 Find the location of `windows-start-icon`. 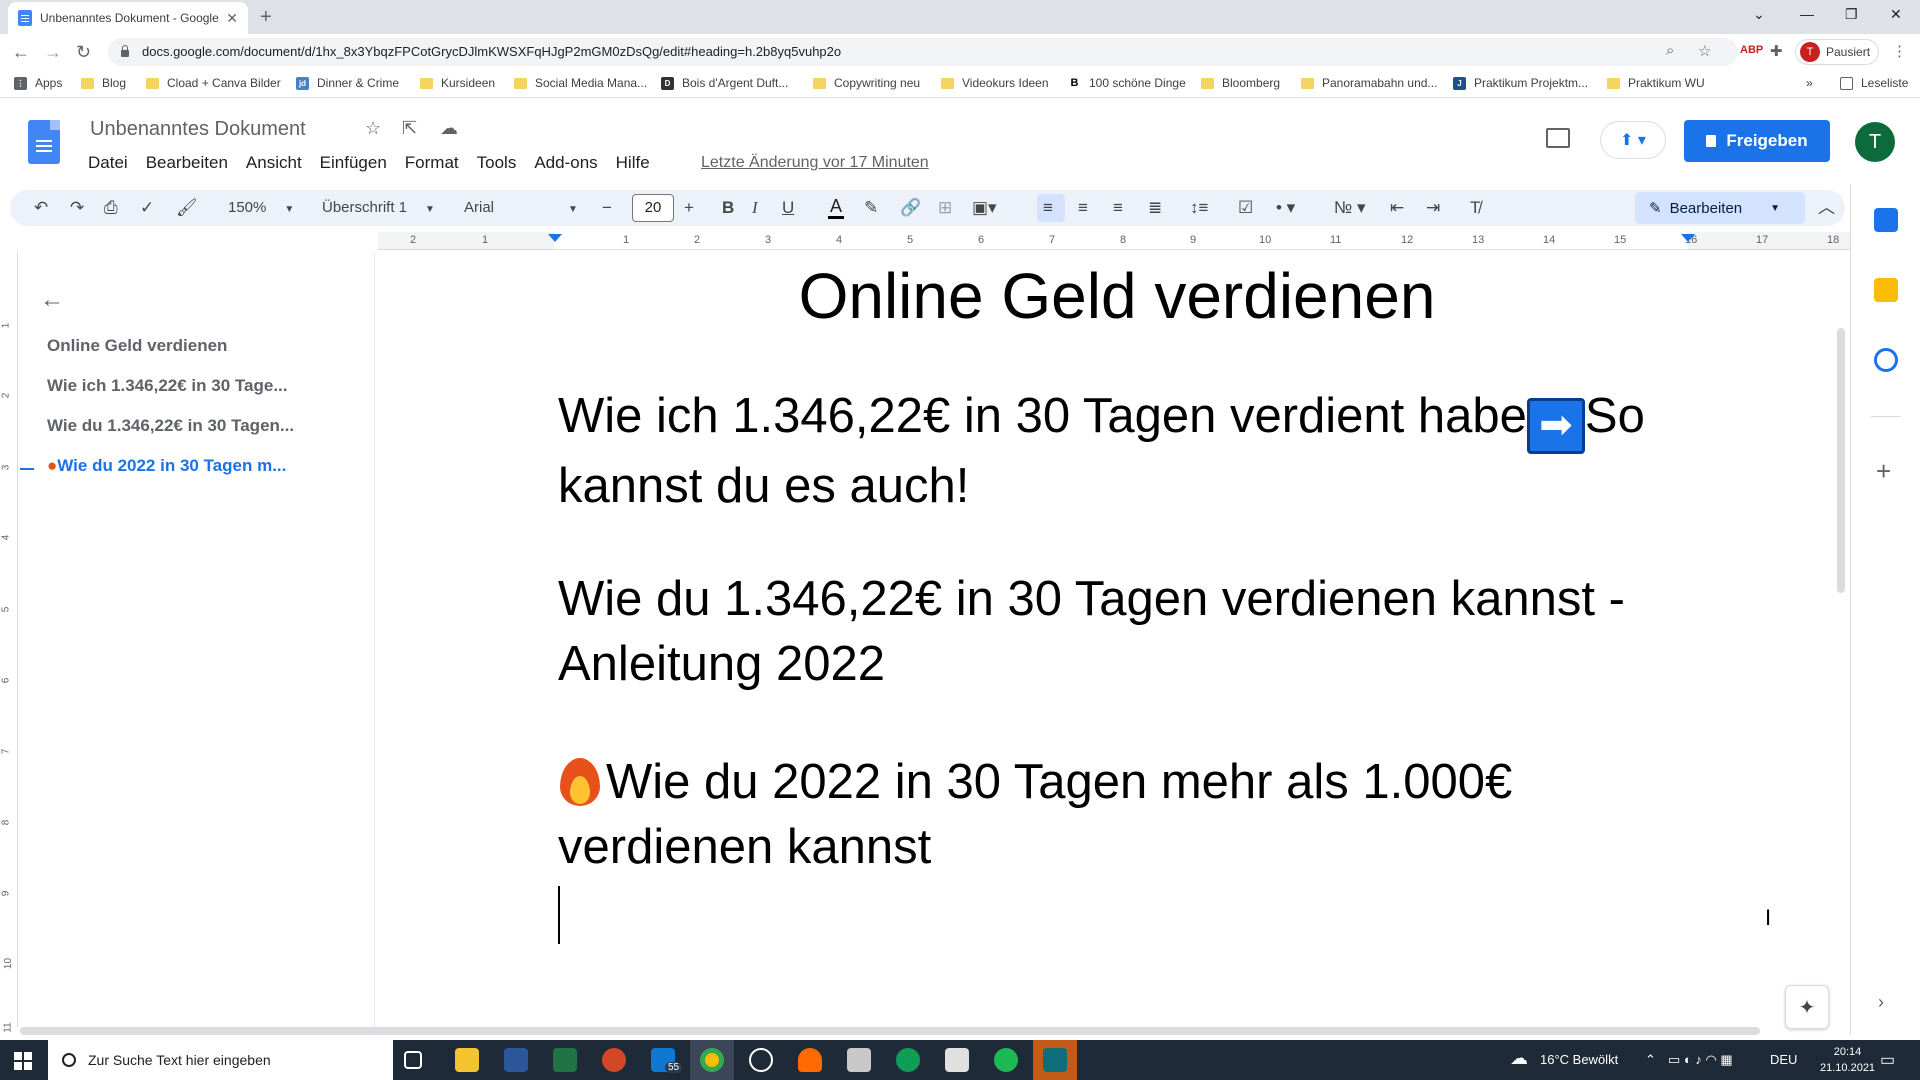

windows-start-icon is located at coordinates (23, 1061).